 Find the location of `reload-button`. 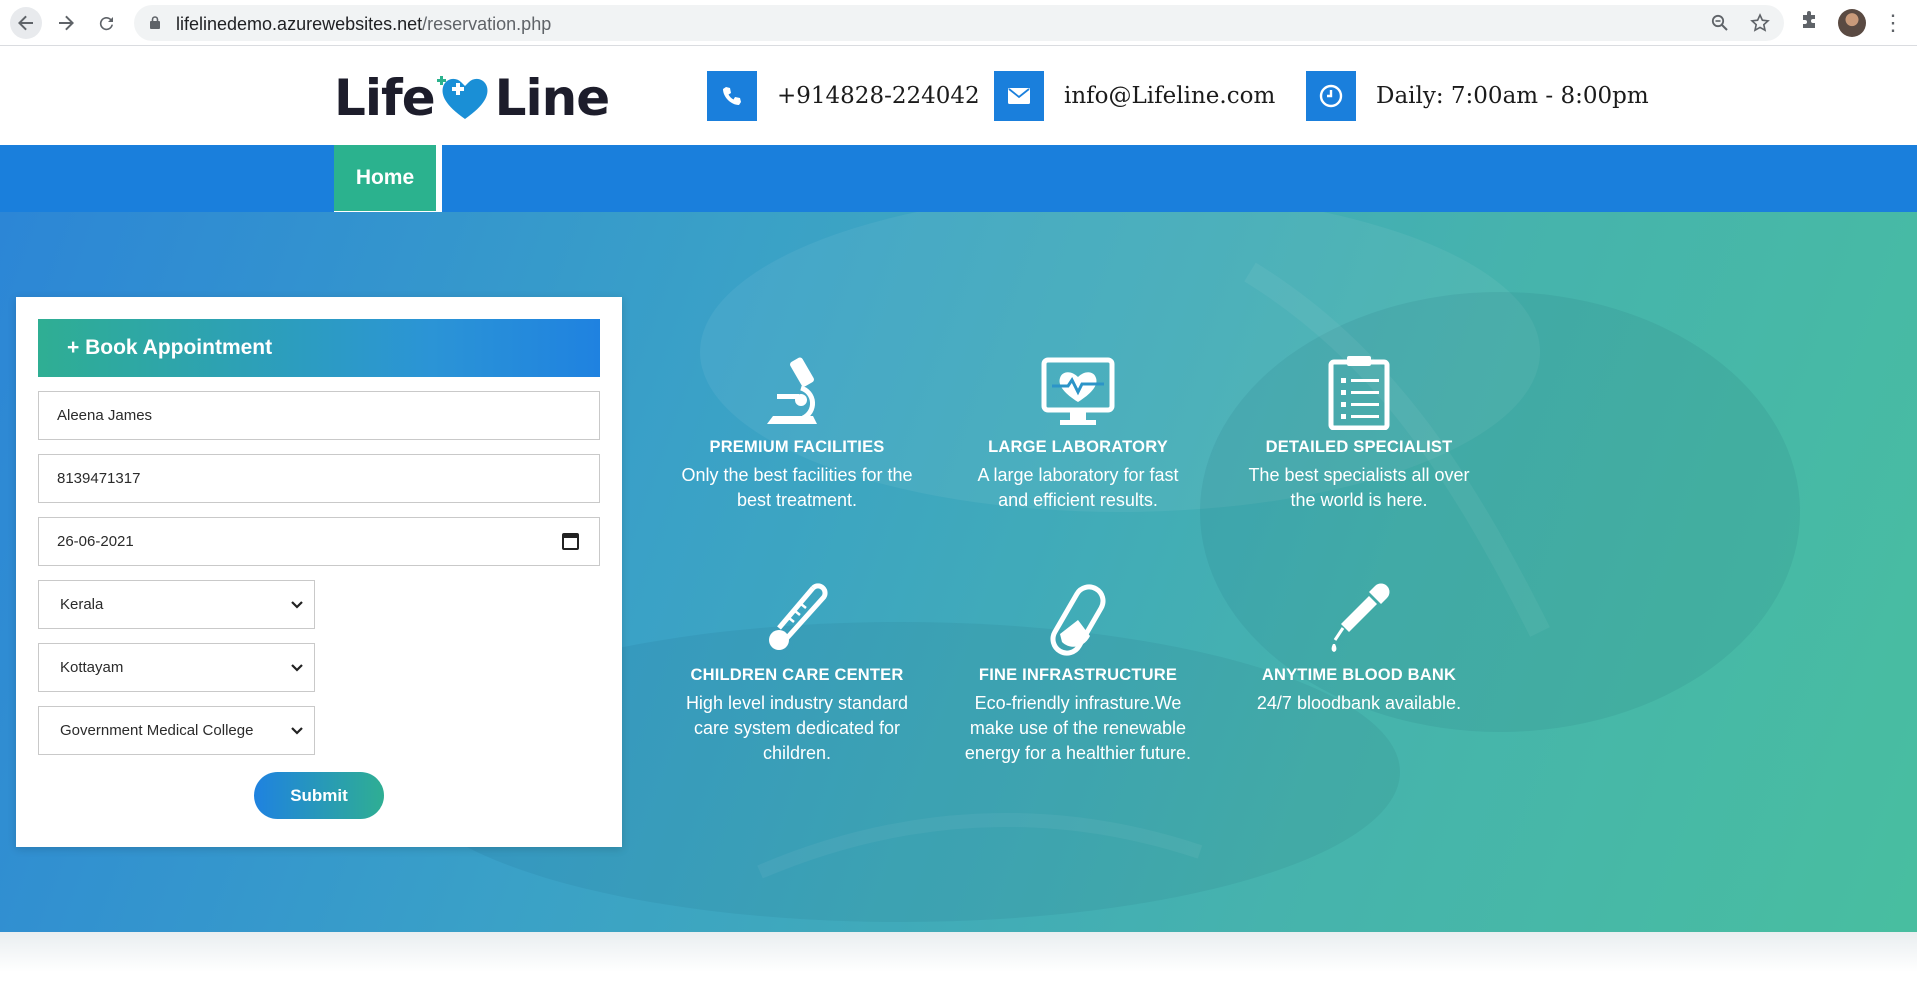

reload-button is located at coordinates (107, 23).